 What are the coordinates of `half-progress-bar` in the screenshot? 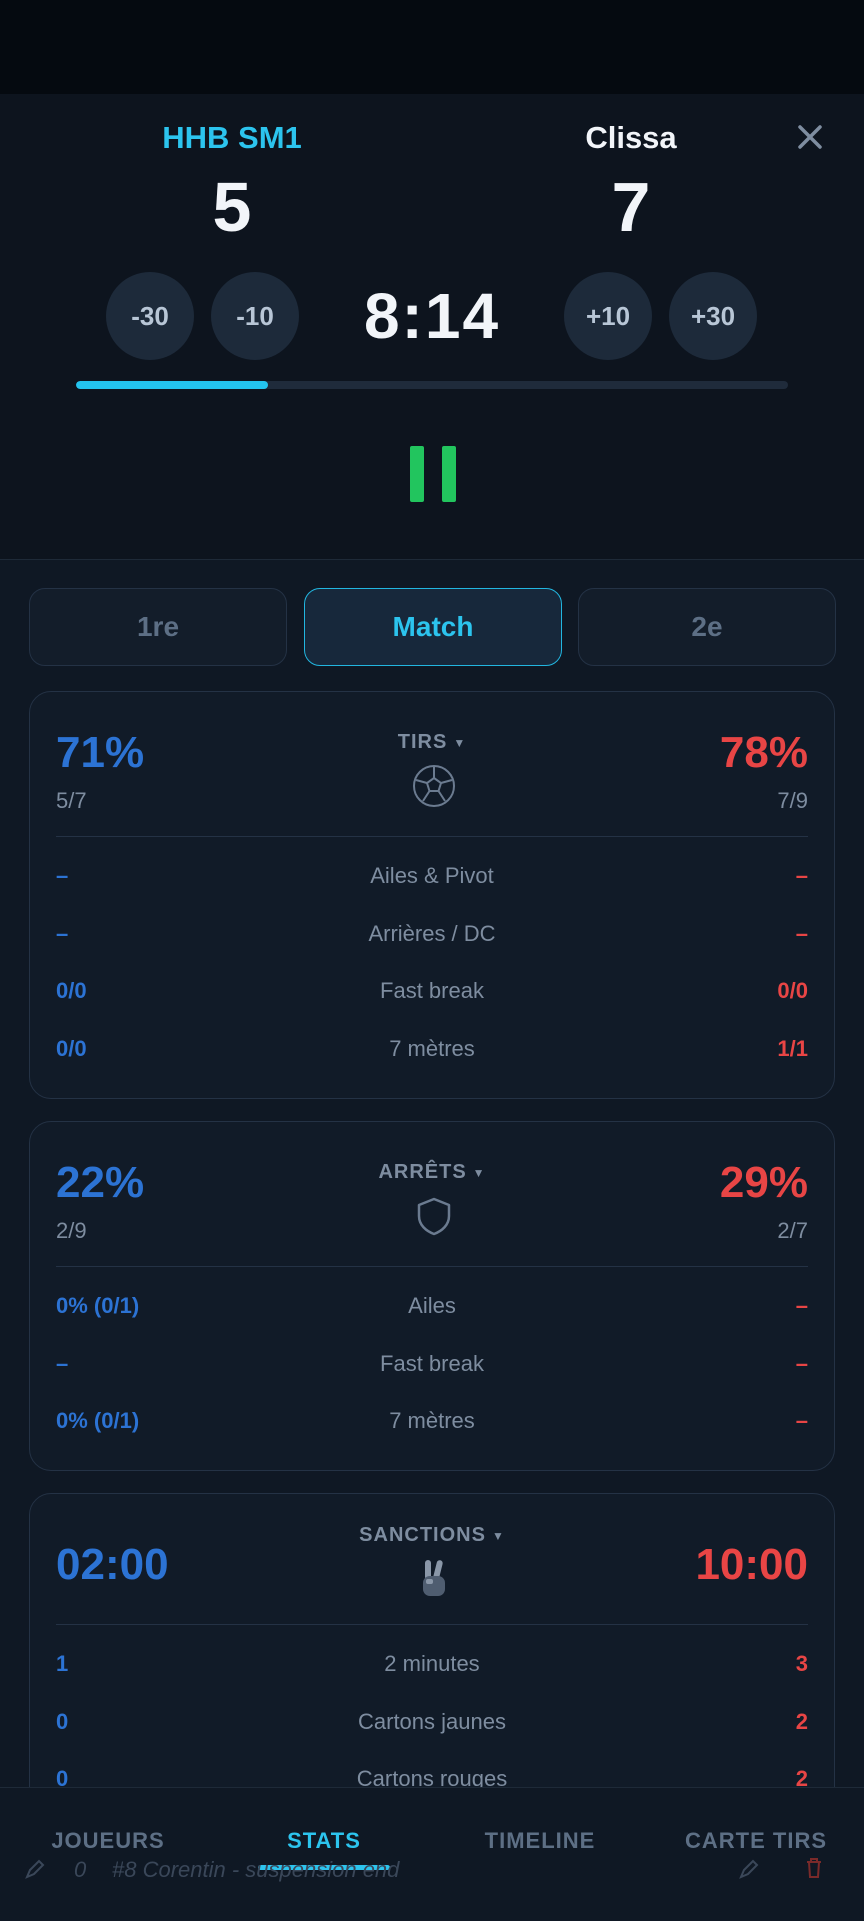 It's located at (432, 385).